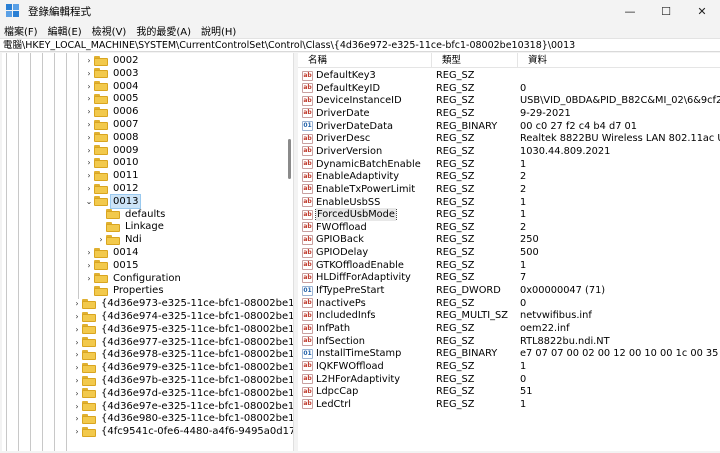 This screenshot has width=720, height=453. I want to click on list-item: ab IQKFWOffload REG_SZ 1, so click(509, 366).